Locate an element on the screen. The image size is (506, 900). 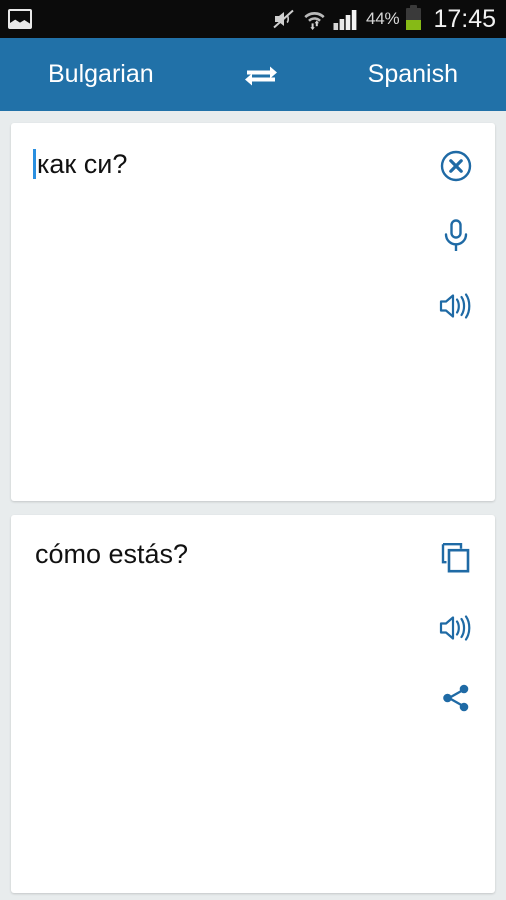
copy-icon is located at coordinates (456, 558).